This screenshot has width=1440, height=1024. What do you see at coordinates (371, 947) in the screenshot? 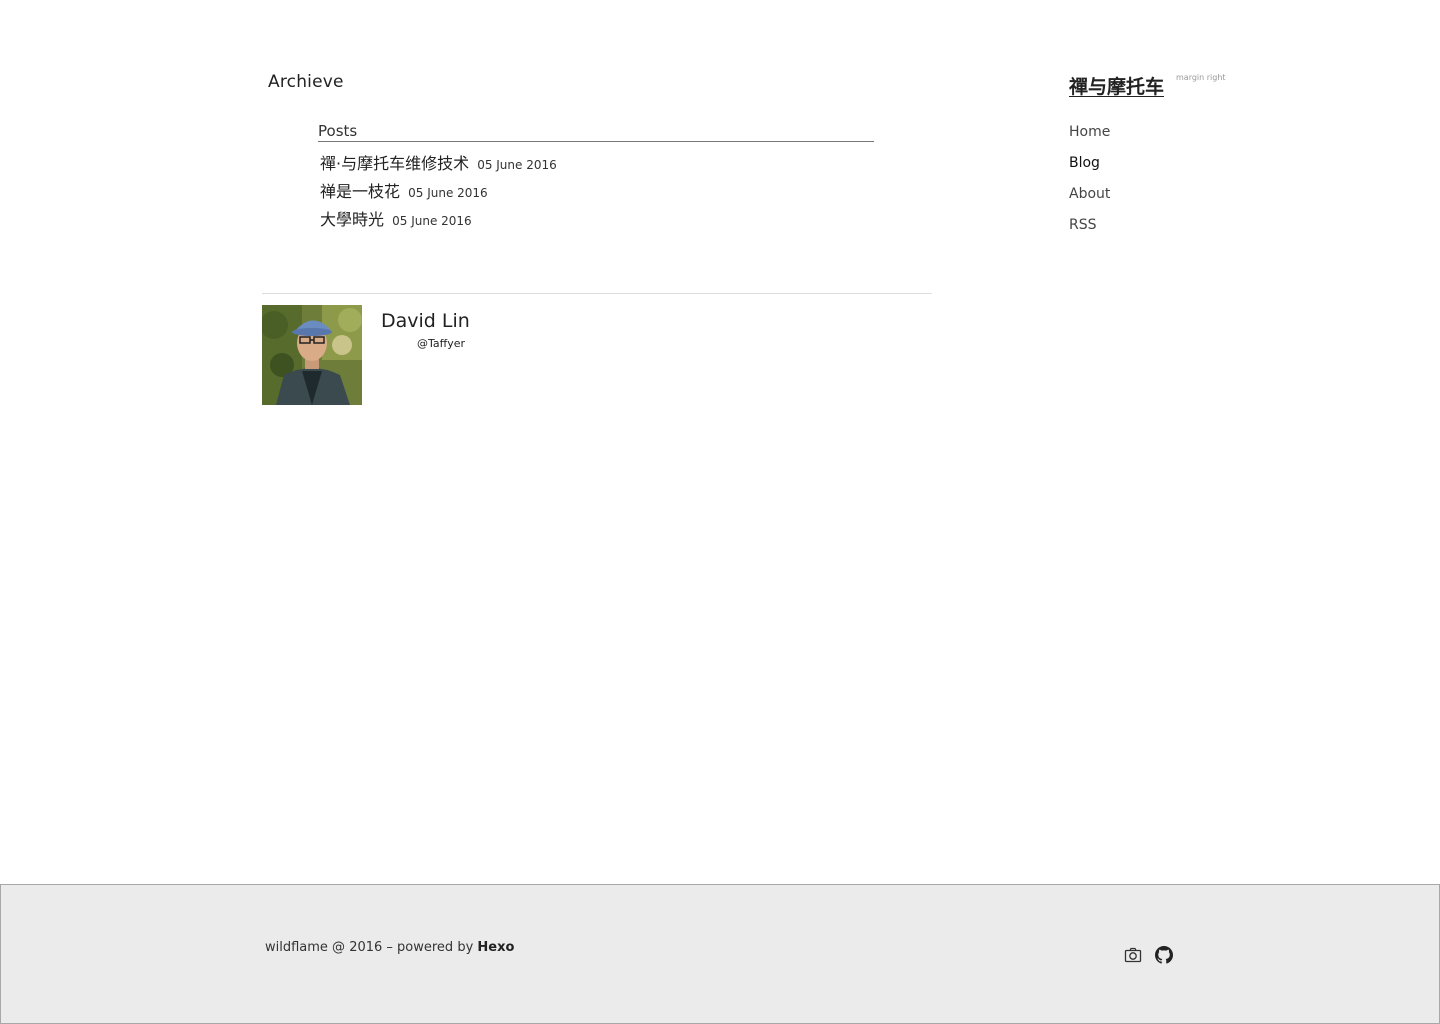
I see `footer-credits-text: wildflame @ 2016 – powered by` at bounding box center [371, 947].